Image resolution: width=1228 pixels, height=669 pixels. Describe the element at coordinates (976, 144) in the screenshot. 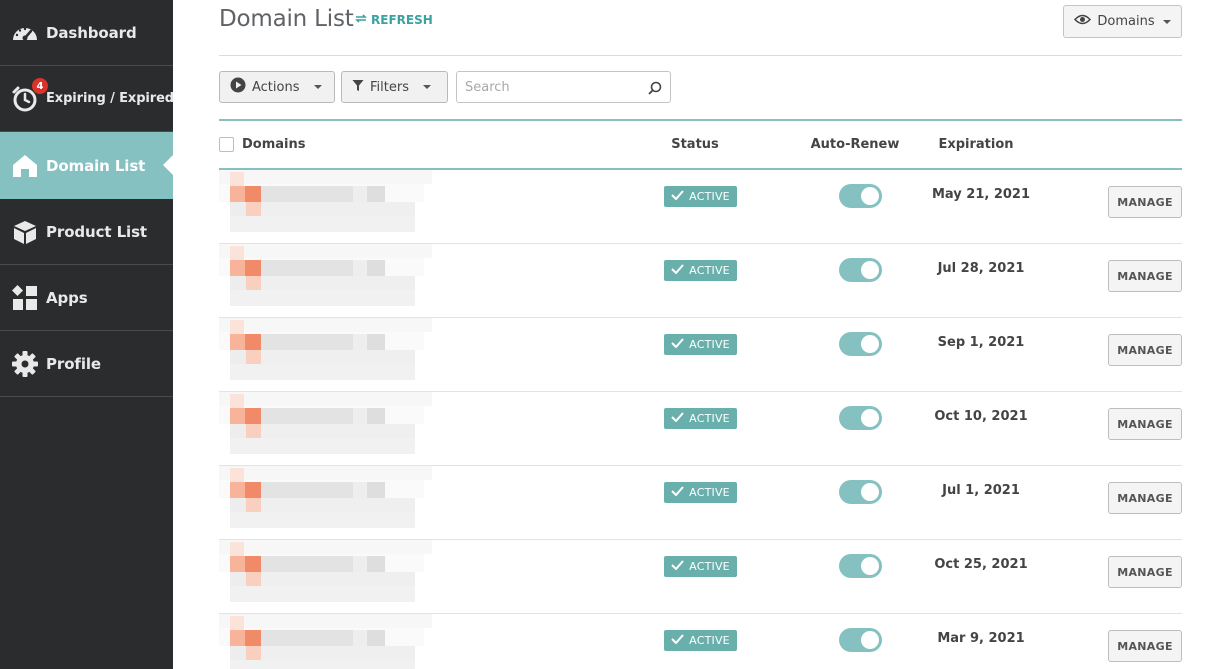

I see `column-header-expiration: Expiration` at that location.